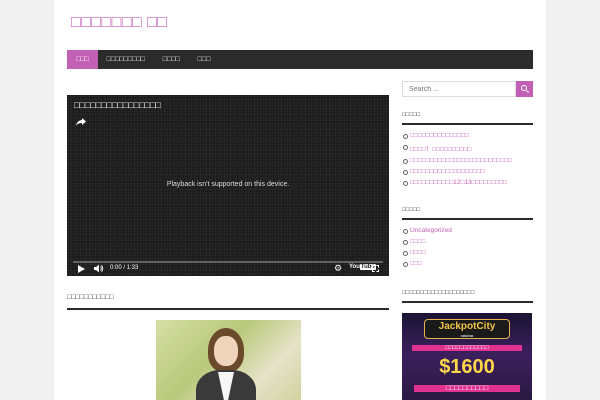 This screenshot has height=400, width=600. I want to click on recent-post-link: □□□□□□□□□□□12□13□□□□□□□□□, so click(467, 182).